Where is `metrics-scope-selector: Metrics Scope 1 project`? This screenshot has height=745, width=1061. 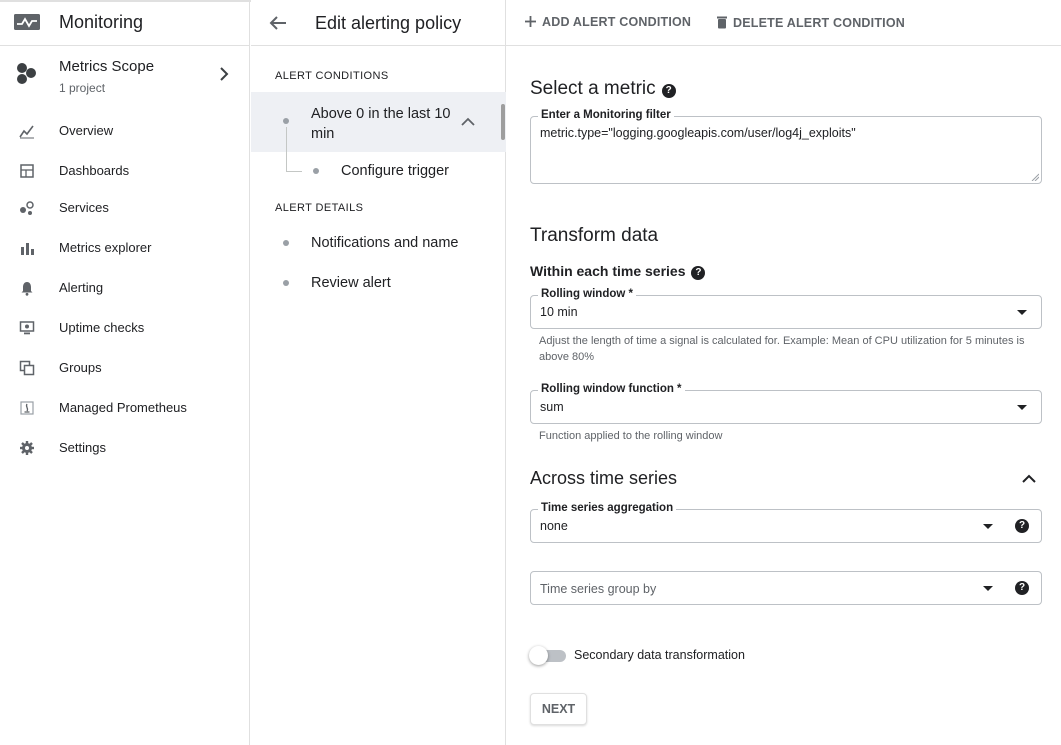
metrics-scope-selector: Metrics Scope 1 project is located at coordinates (125, 77).